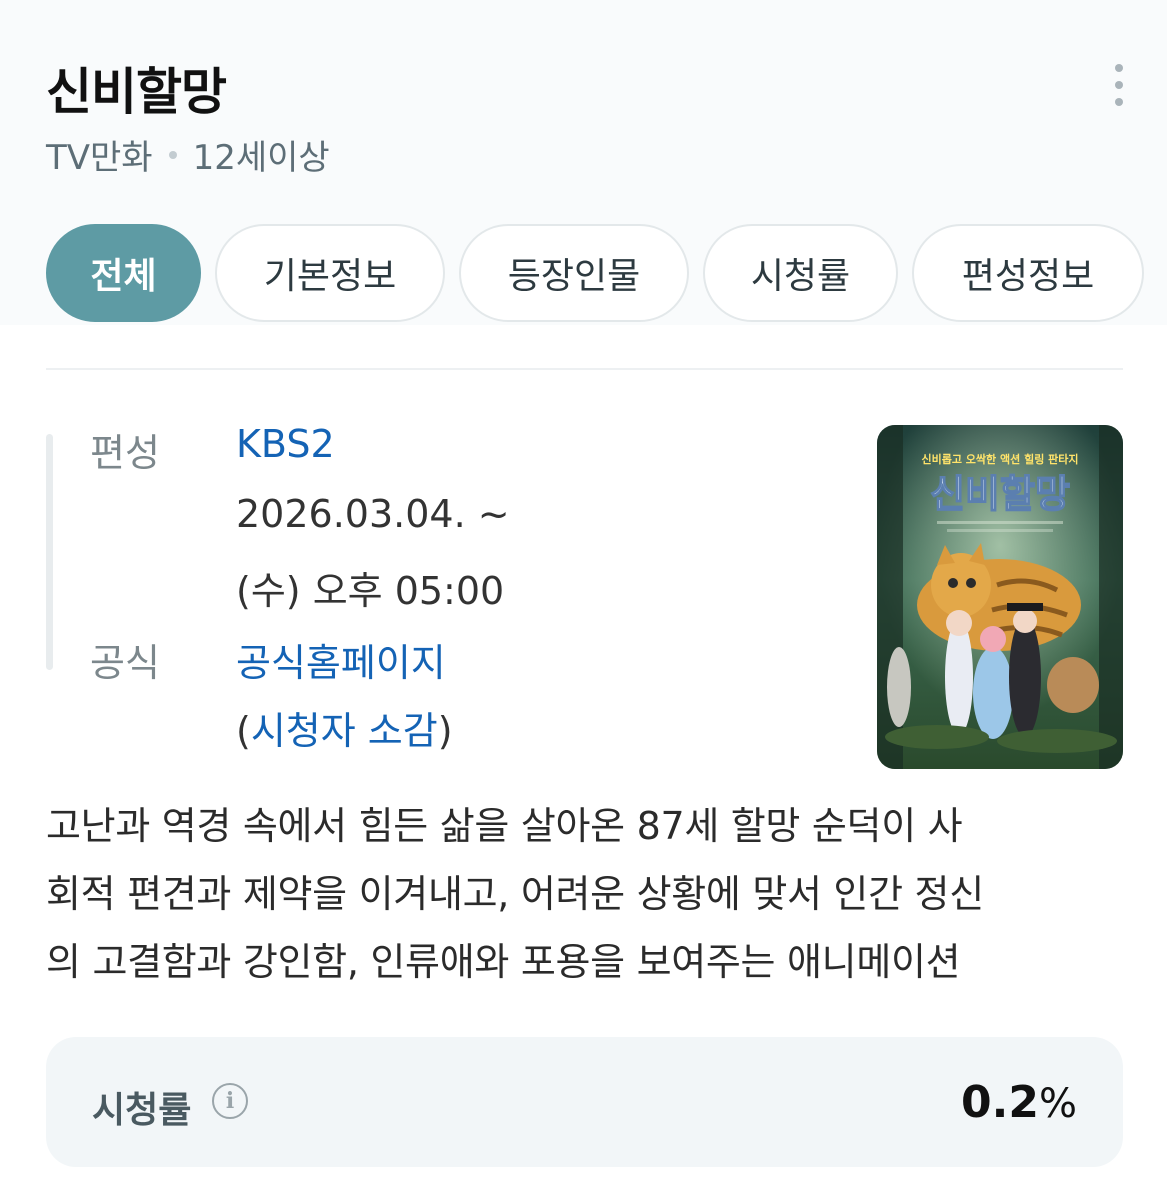  What do you see at coordinates (344, 731) in the screenshot?
I see `viewer-reviews-link: 시청자 소감` at bounding box center [344, 731].